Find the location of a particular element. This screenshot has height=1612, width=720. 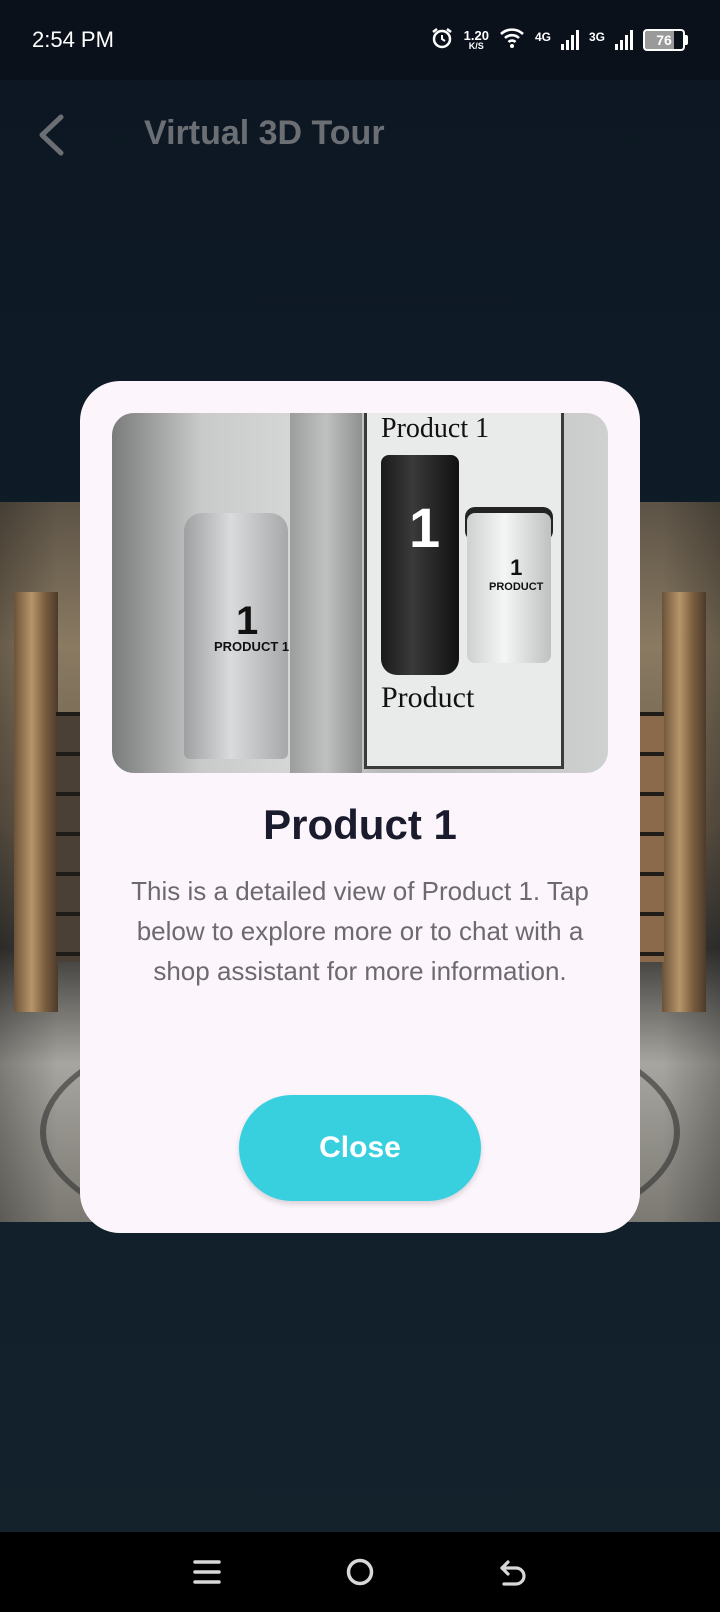

battery-level: 76 is located at coordinates (664, 40).